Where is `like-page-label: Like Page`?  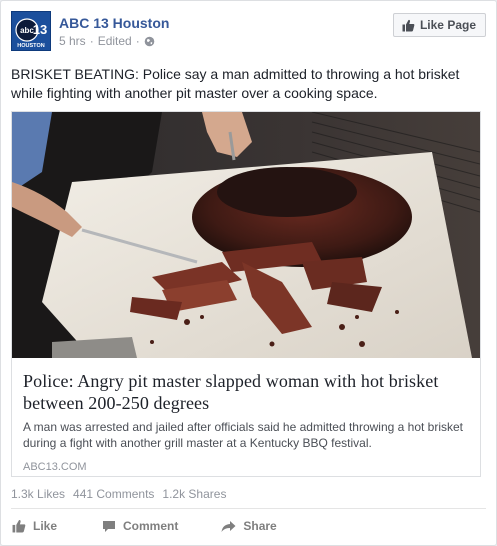 like-page-label: Like Page is located at coordinates (447, 25).